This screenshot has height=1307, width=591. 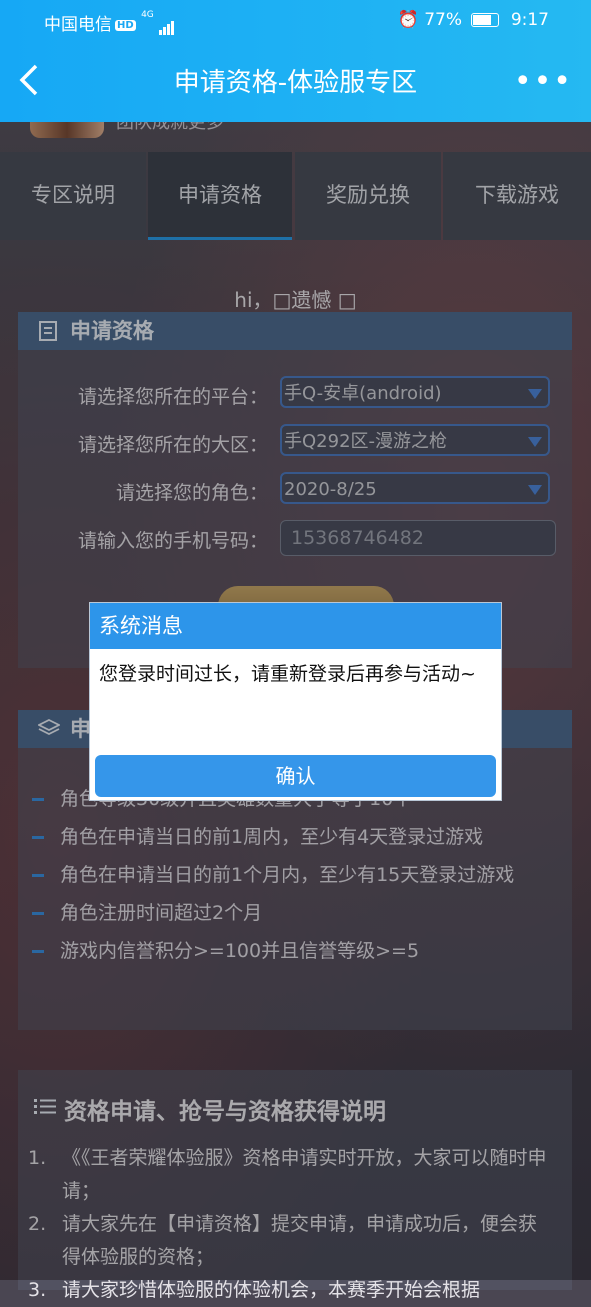 I want to click on clock: 9:17, so click(x=529, y=20).